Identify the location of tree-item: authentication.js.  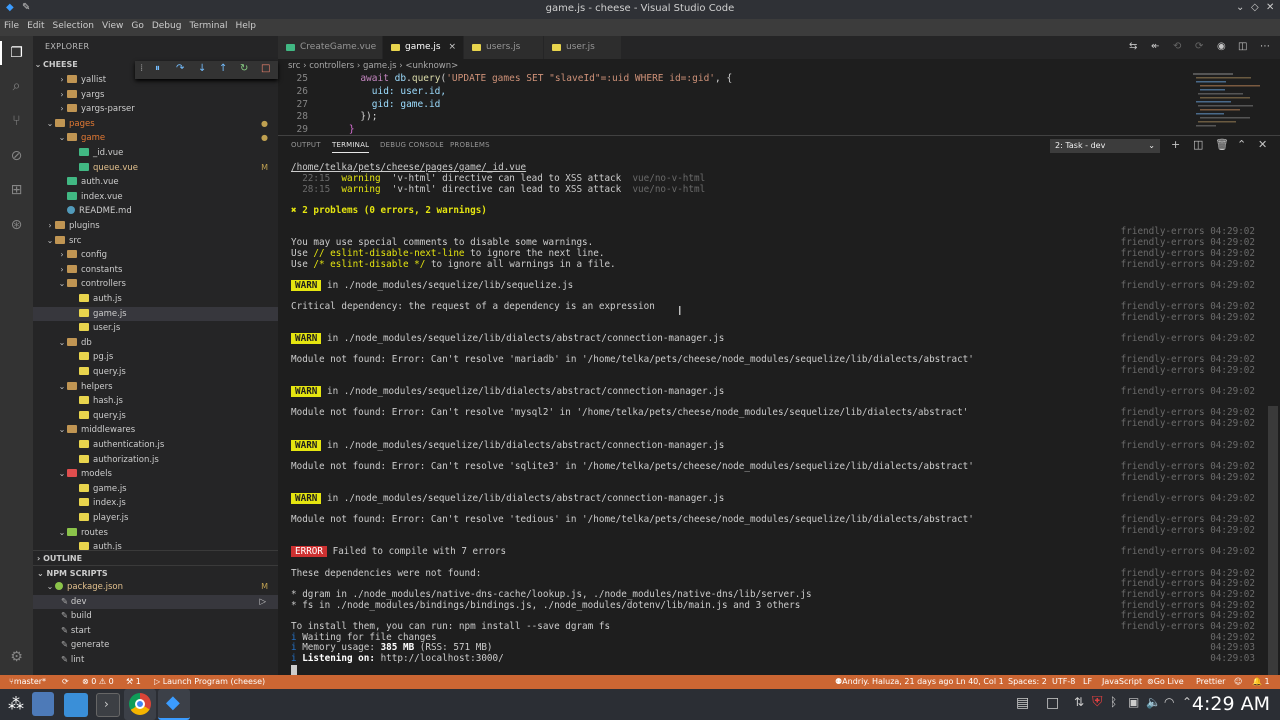
(155, 445).